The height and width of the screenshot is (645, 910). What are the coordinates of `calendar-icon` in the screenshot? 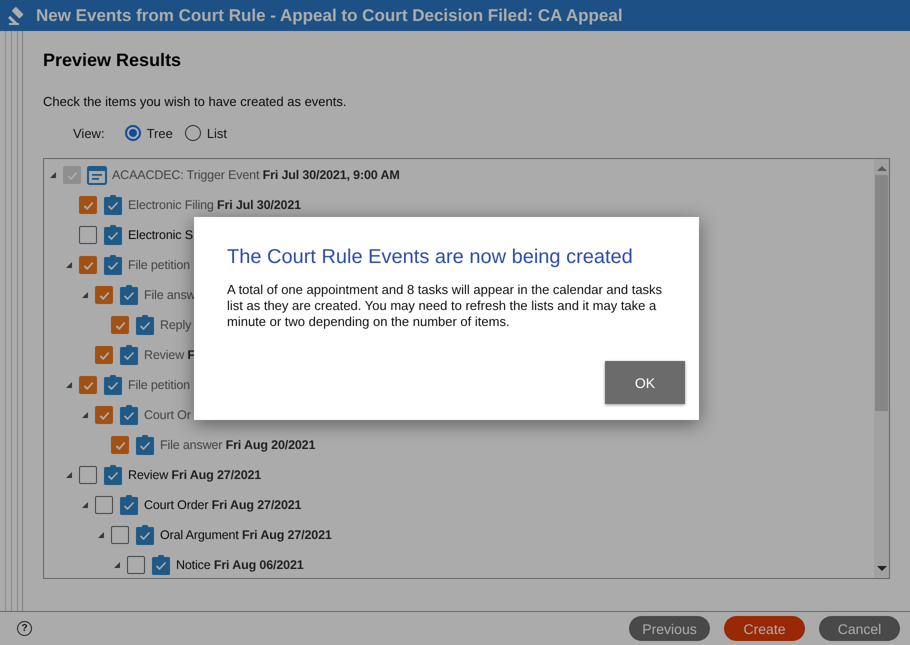 It's located at (97, 175).